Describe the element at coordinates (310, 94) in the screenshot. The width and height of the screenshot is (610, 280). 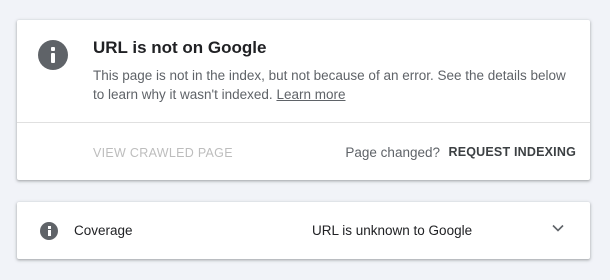
I see `learn-more-link: Learn more` at that location.